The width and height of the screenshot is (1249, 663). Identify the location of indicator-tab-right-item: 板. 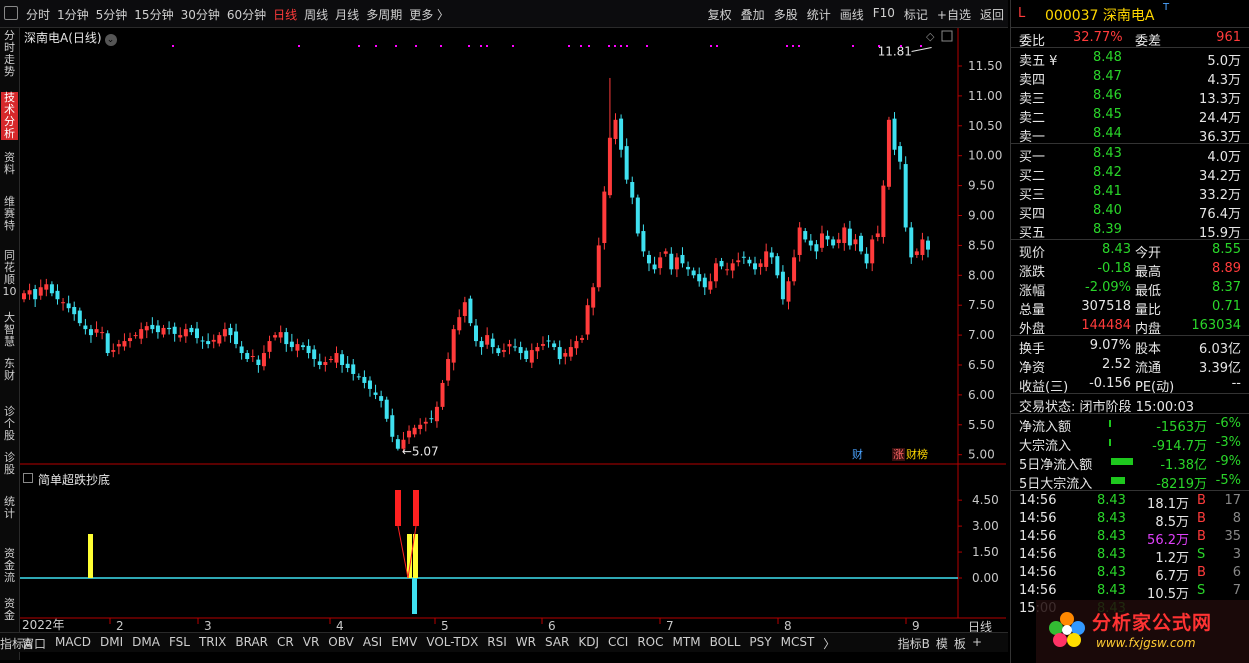
(960, 643).